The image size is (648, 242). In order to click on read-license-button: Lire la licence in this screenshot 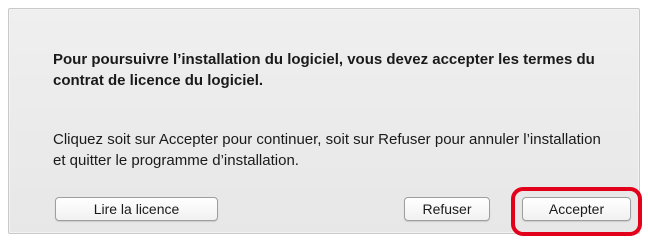, I will do `click(136, 209)`.